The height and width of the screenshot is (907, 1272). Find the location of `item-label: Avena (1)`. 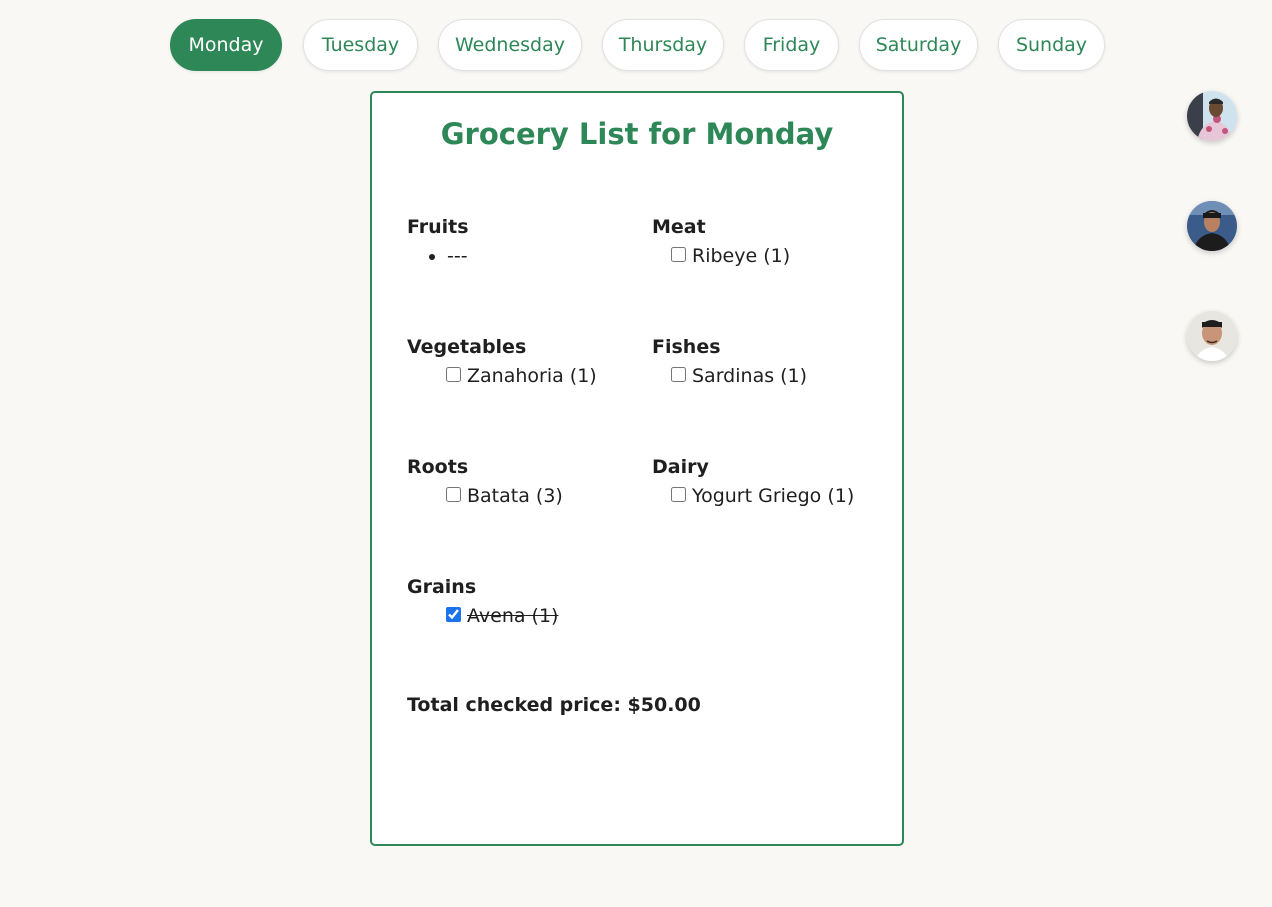

item-label: Avena (1) is located at coordinates (513, 616).